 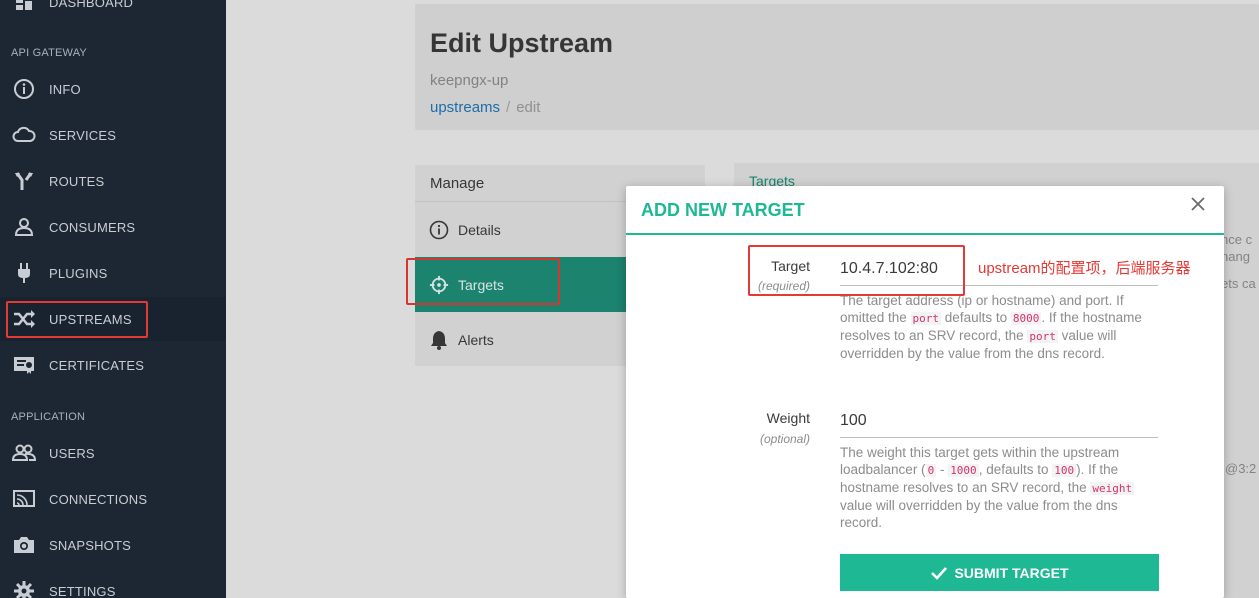 I want to click on sidebar-item-settings: SETTINGS, so click(x=113, y=583).